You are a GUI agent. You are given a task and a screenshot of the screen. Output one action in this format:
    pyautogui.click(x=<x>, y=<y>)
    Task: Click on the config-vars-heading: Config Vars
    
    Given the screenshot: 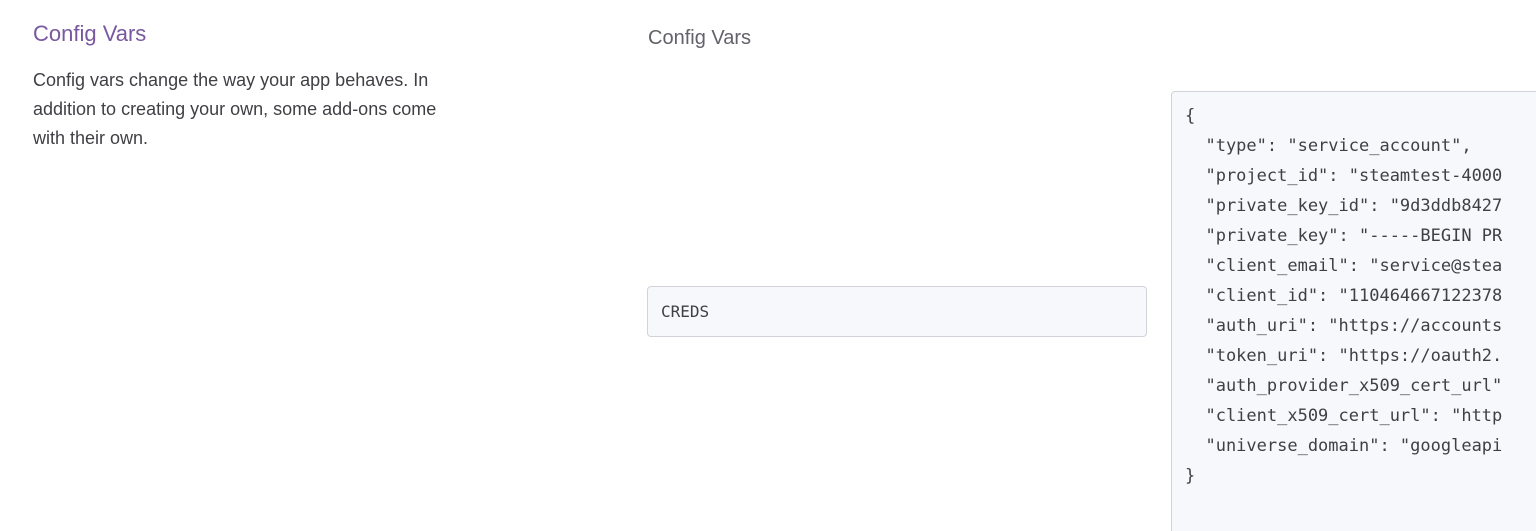 What is the action you would take?
    pyautogui.click(x=700, y=38)
    